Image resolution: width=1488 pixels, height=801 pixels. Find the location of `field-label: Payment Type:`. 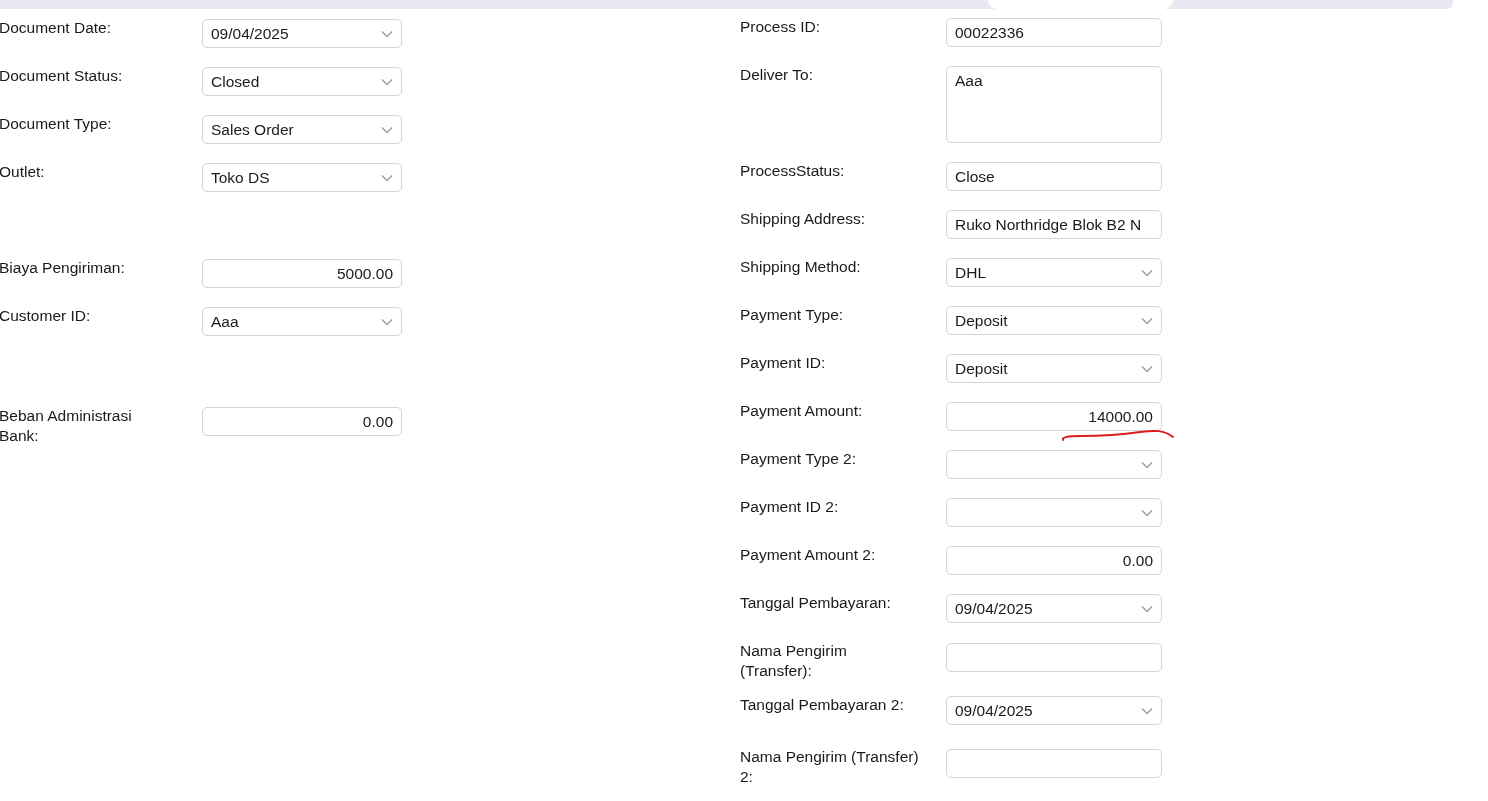

field-label: Payment Type: is located at coordinates (792, 315).